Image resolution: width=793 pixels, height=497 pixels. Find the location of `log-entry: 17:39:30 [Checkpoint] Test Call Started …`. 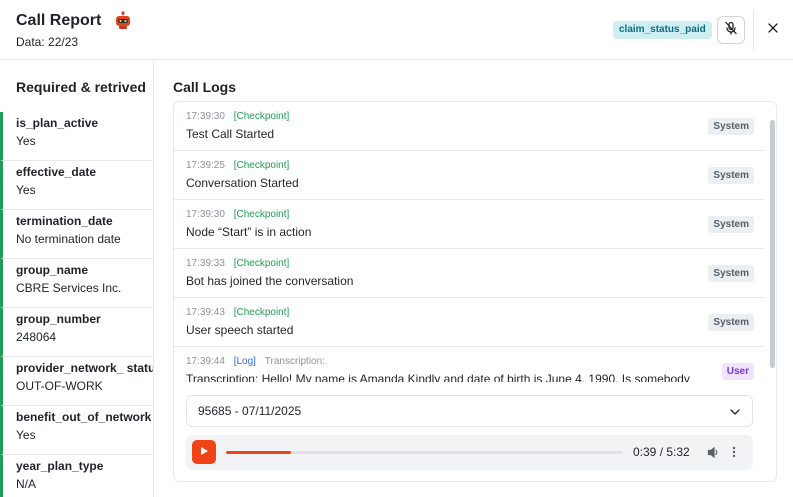

log-entry: 17:39:30 [Checkpoint] Test Call Started … is located at coordinates (469, 126).